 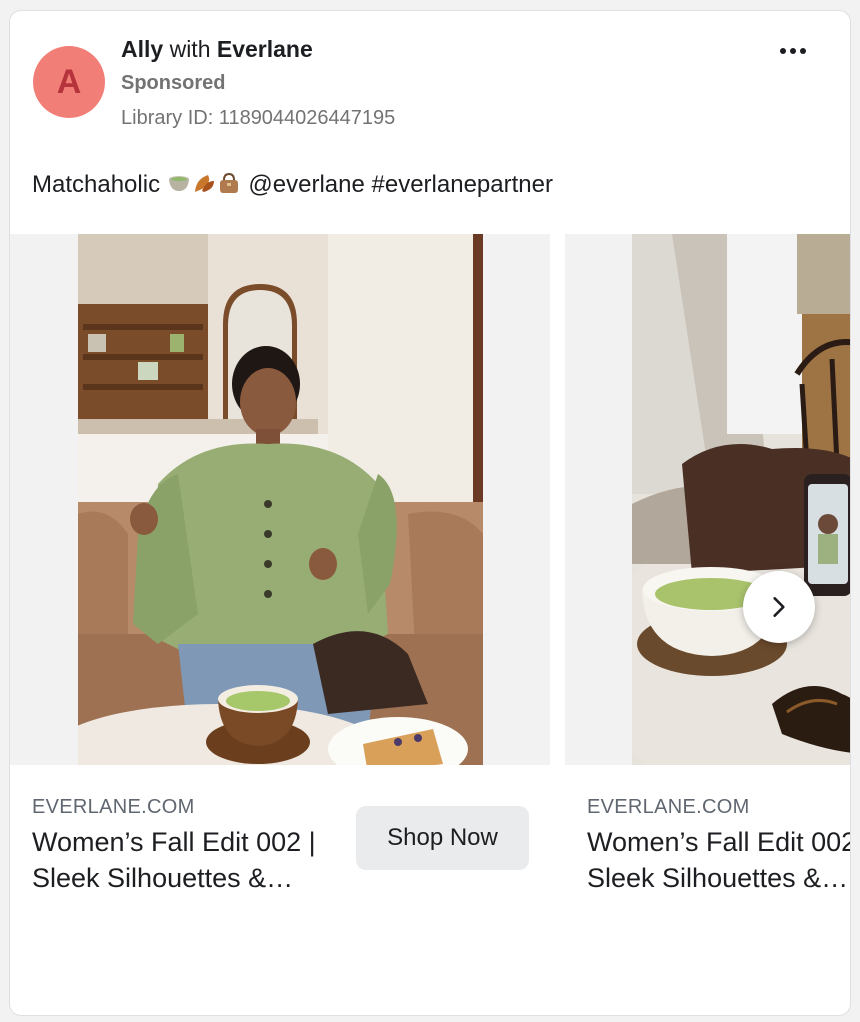 What do you see at coordinates (204, 183) in the screenshot?
I see `autumn-leaf-icon` at bounding box center [204, 183].